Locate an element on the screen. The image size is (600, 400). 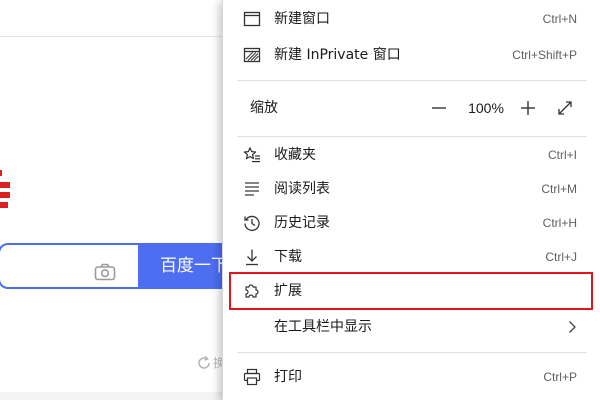
download-icon is located at coordinates (252, 257).